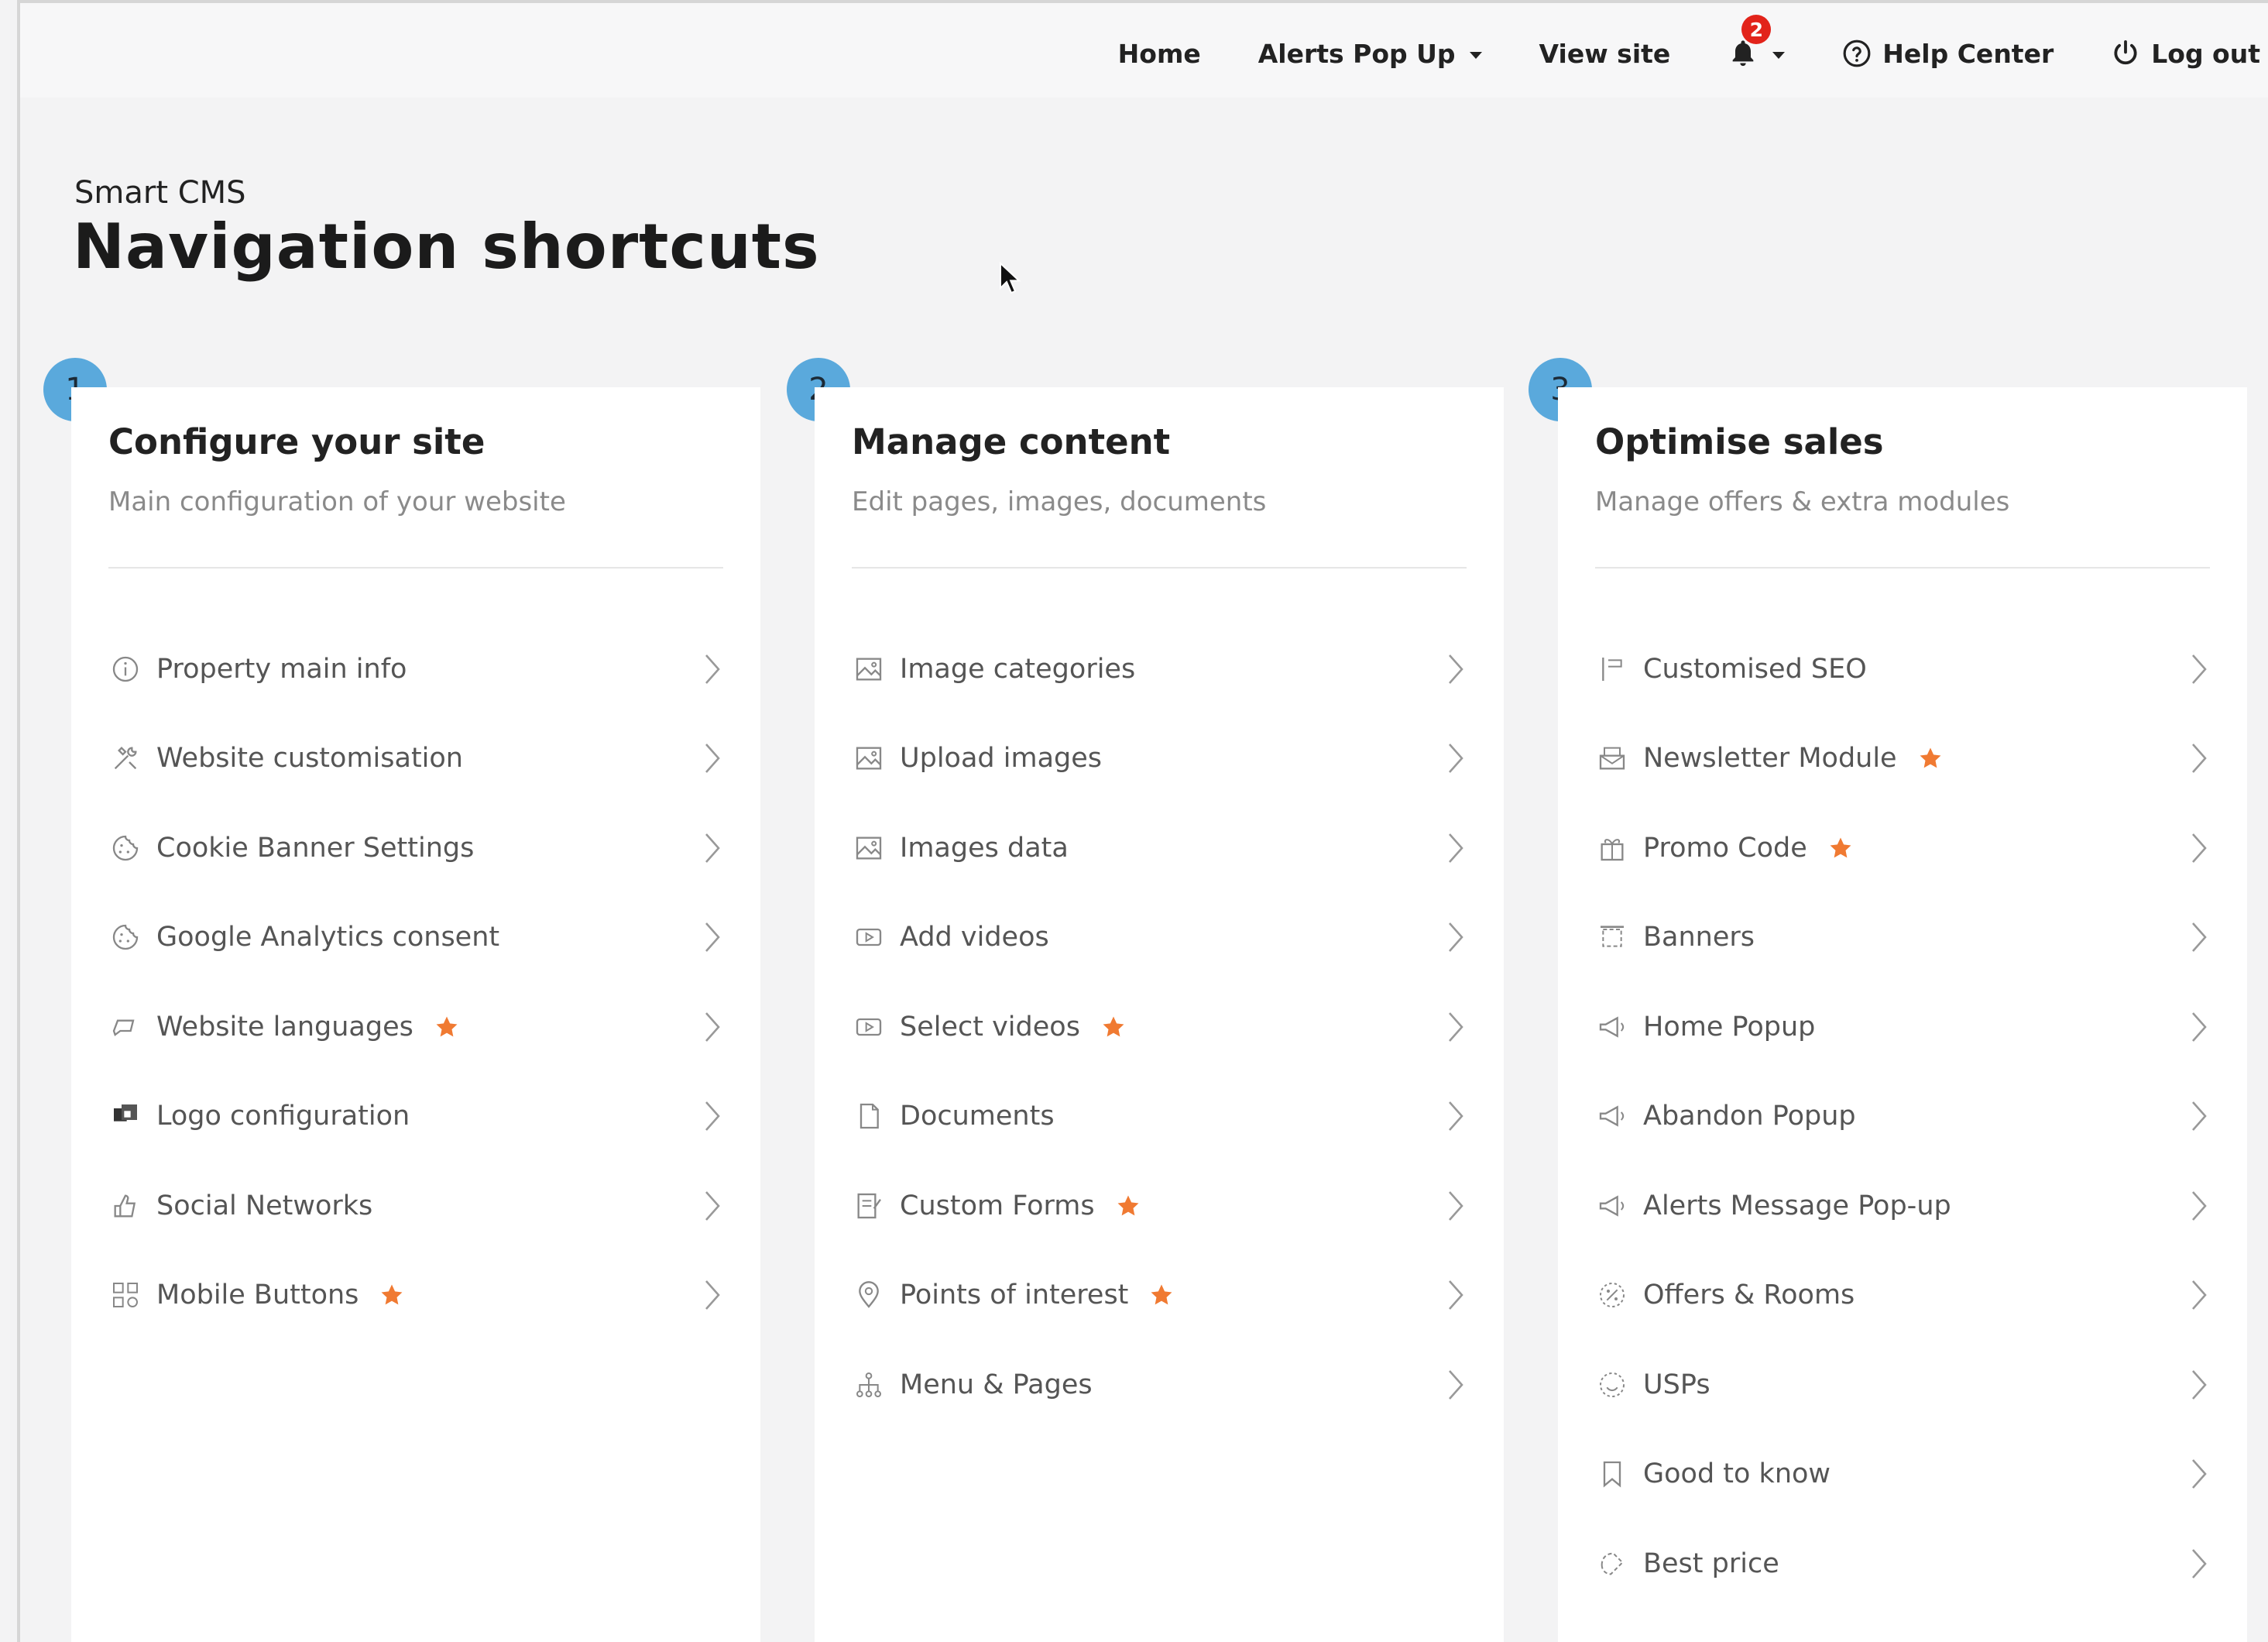 The image size is (2268, 1642). What do you see at coordinates (1159, 1296) in the screenshot?
I see `shortcut-item: Points of interest` at bounding box center [1159, 1296].